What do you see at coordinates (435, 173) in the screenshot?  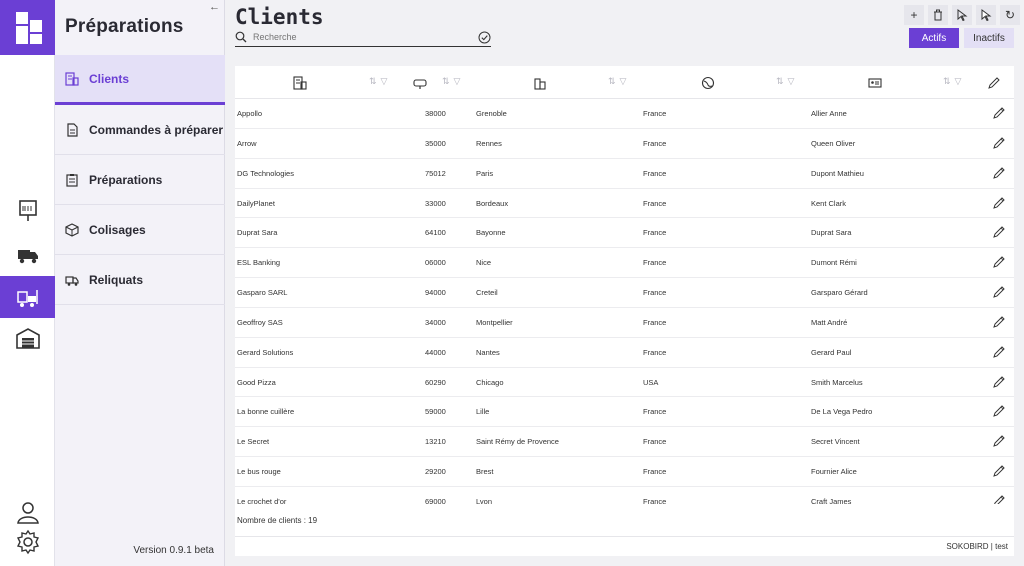 I see `cell-postcode: 75012` at bounding box center [435, 173].